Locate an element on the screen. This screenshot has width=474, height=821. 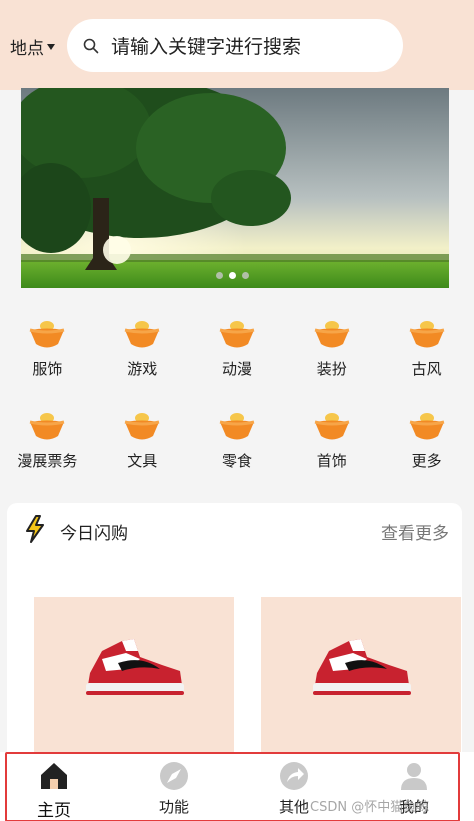
tab-label: 主页 is located at coordinates (54, 811).